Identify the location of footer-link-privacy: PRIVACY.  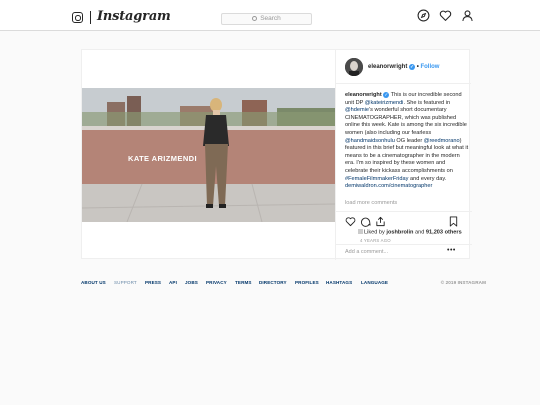
(216, 282).